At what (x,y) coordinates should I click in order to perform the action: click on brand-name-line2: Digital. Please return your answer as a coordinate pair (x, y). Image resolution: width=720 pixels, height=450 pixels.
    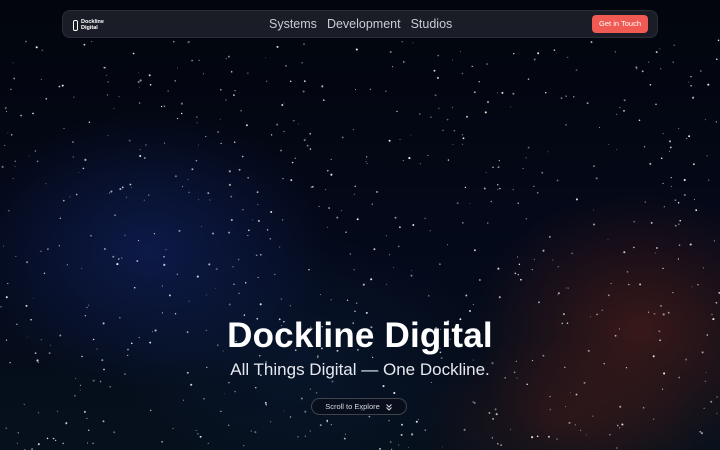
    Looking at the image, I should click on (89, 28).